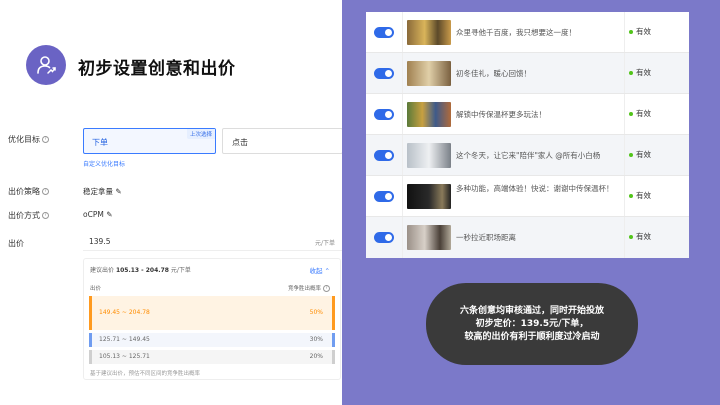 The image size is (720, 405). I want to click on goal-option-label: 点击, so click(240, 142).